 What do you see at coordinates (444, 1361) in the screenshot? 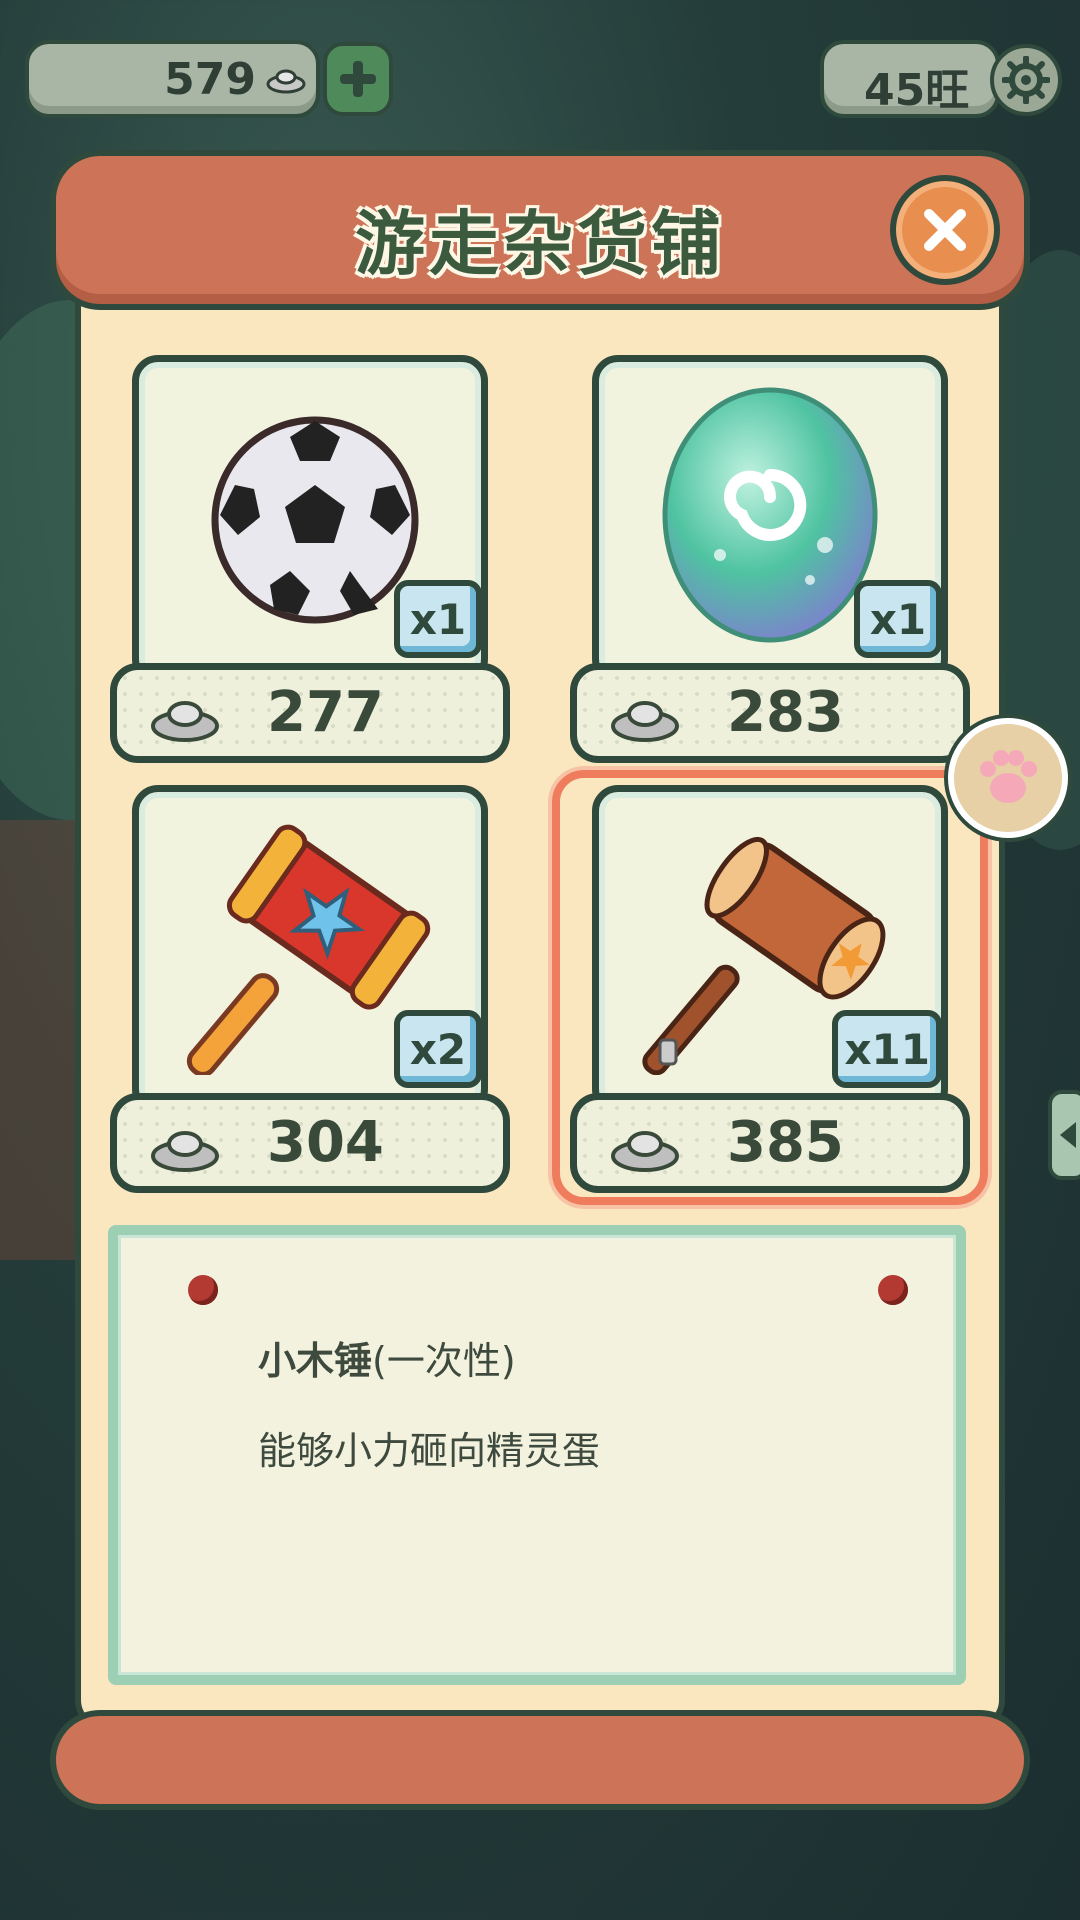
I see `item-name-suffix: (一次性)` at bounding box center [444, 1361].